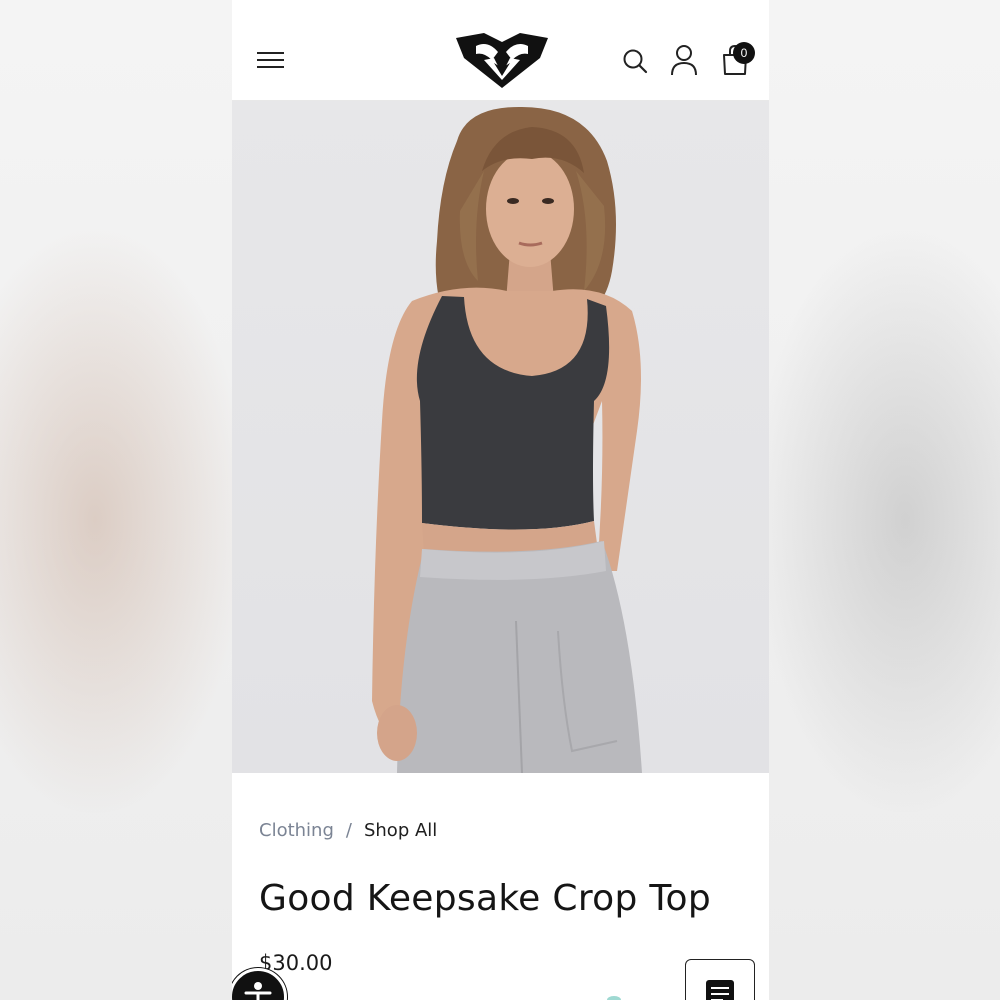  I want to click on hamburger-menu-icon, so click(271, 60).